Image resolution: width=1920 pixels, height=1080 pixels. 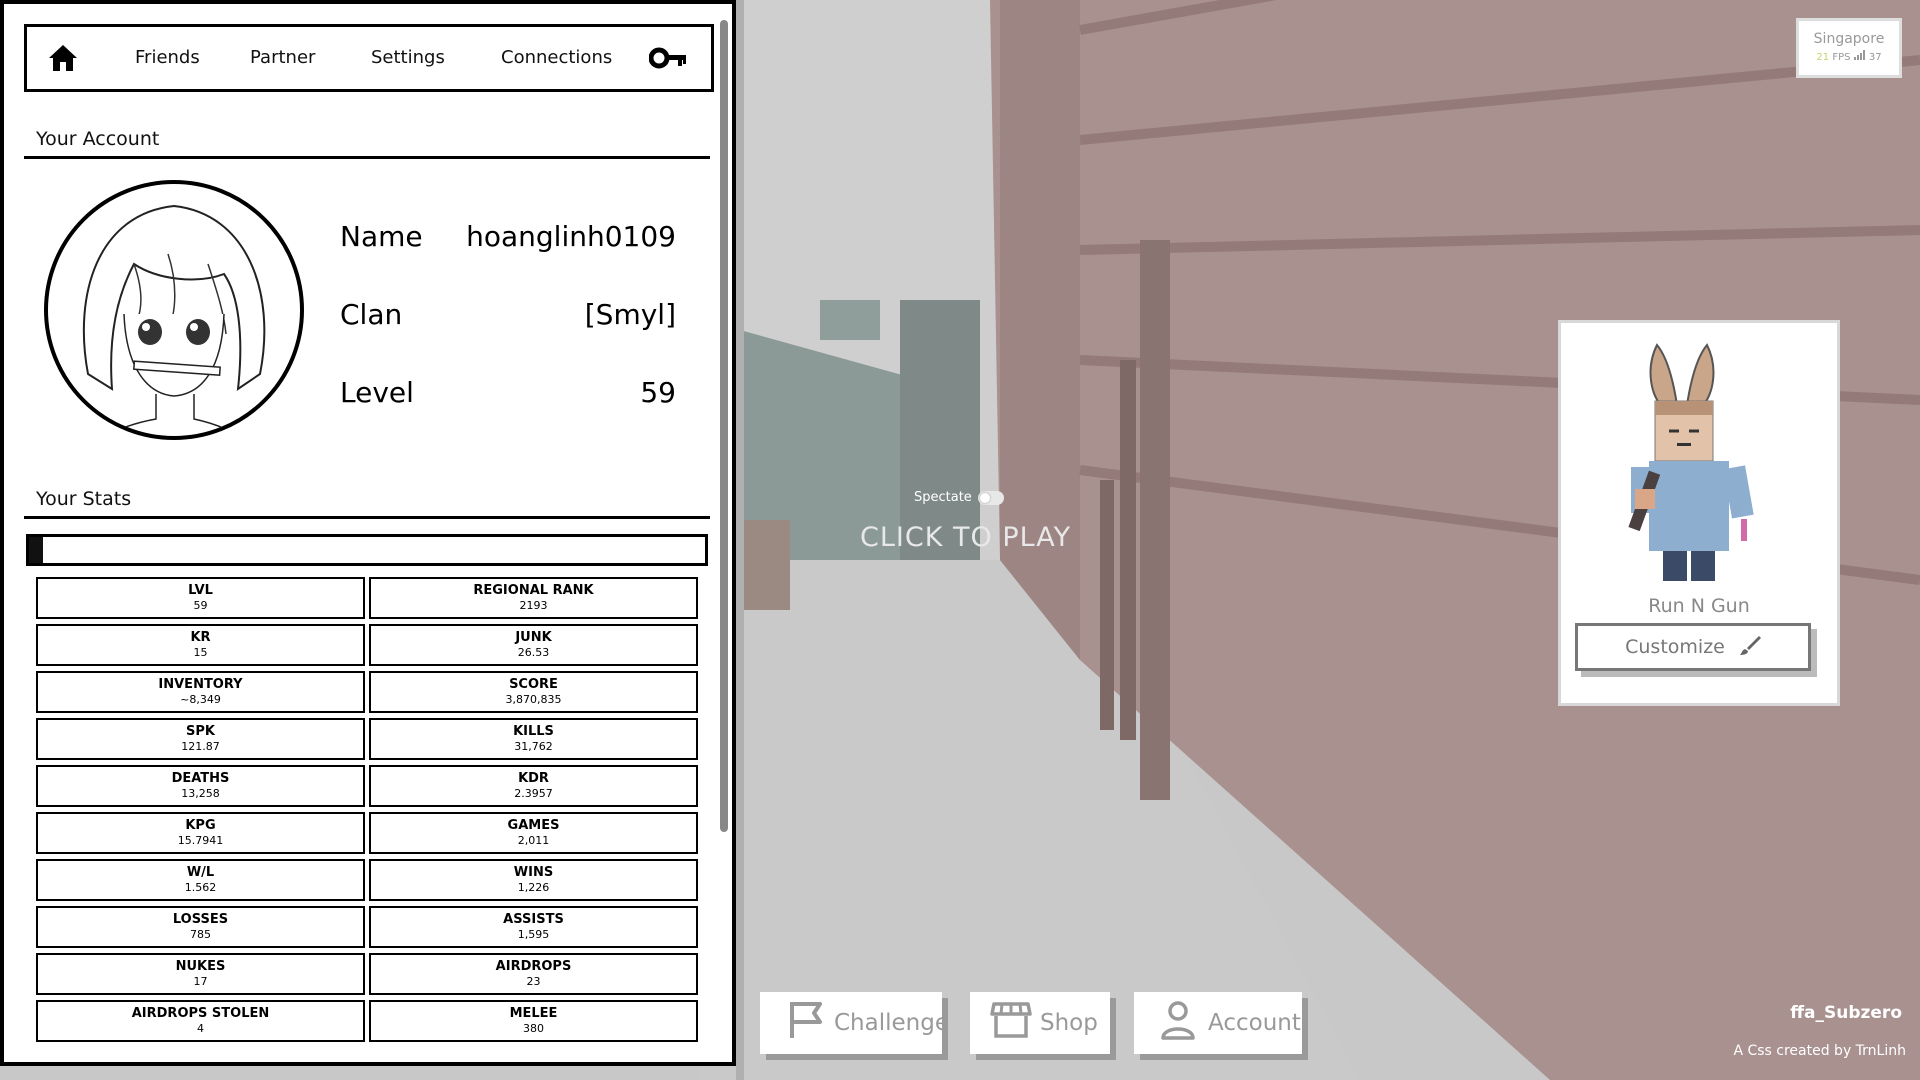 I want to click on stat-cell-kr: KR 15, so click(x=200, y=645).